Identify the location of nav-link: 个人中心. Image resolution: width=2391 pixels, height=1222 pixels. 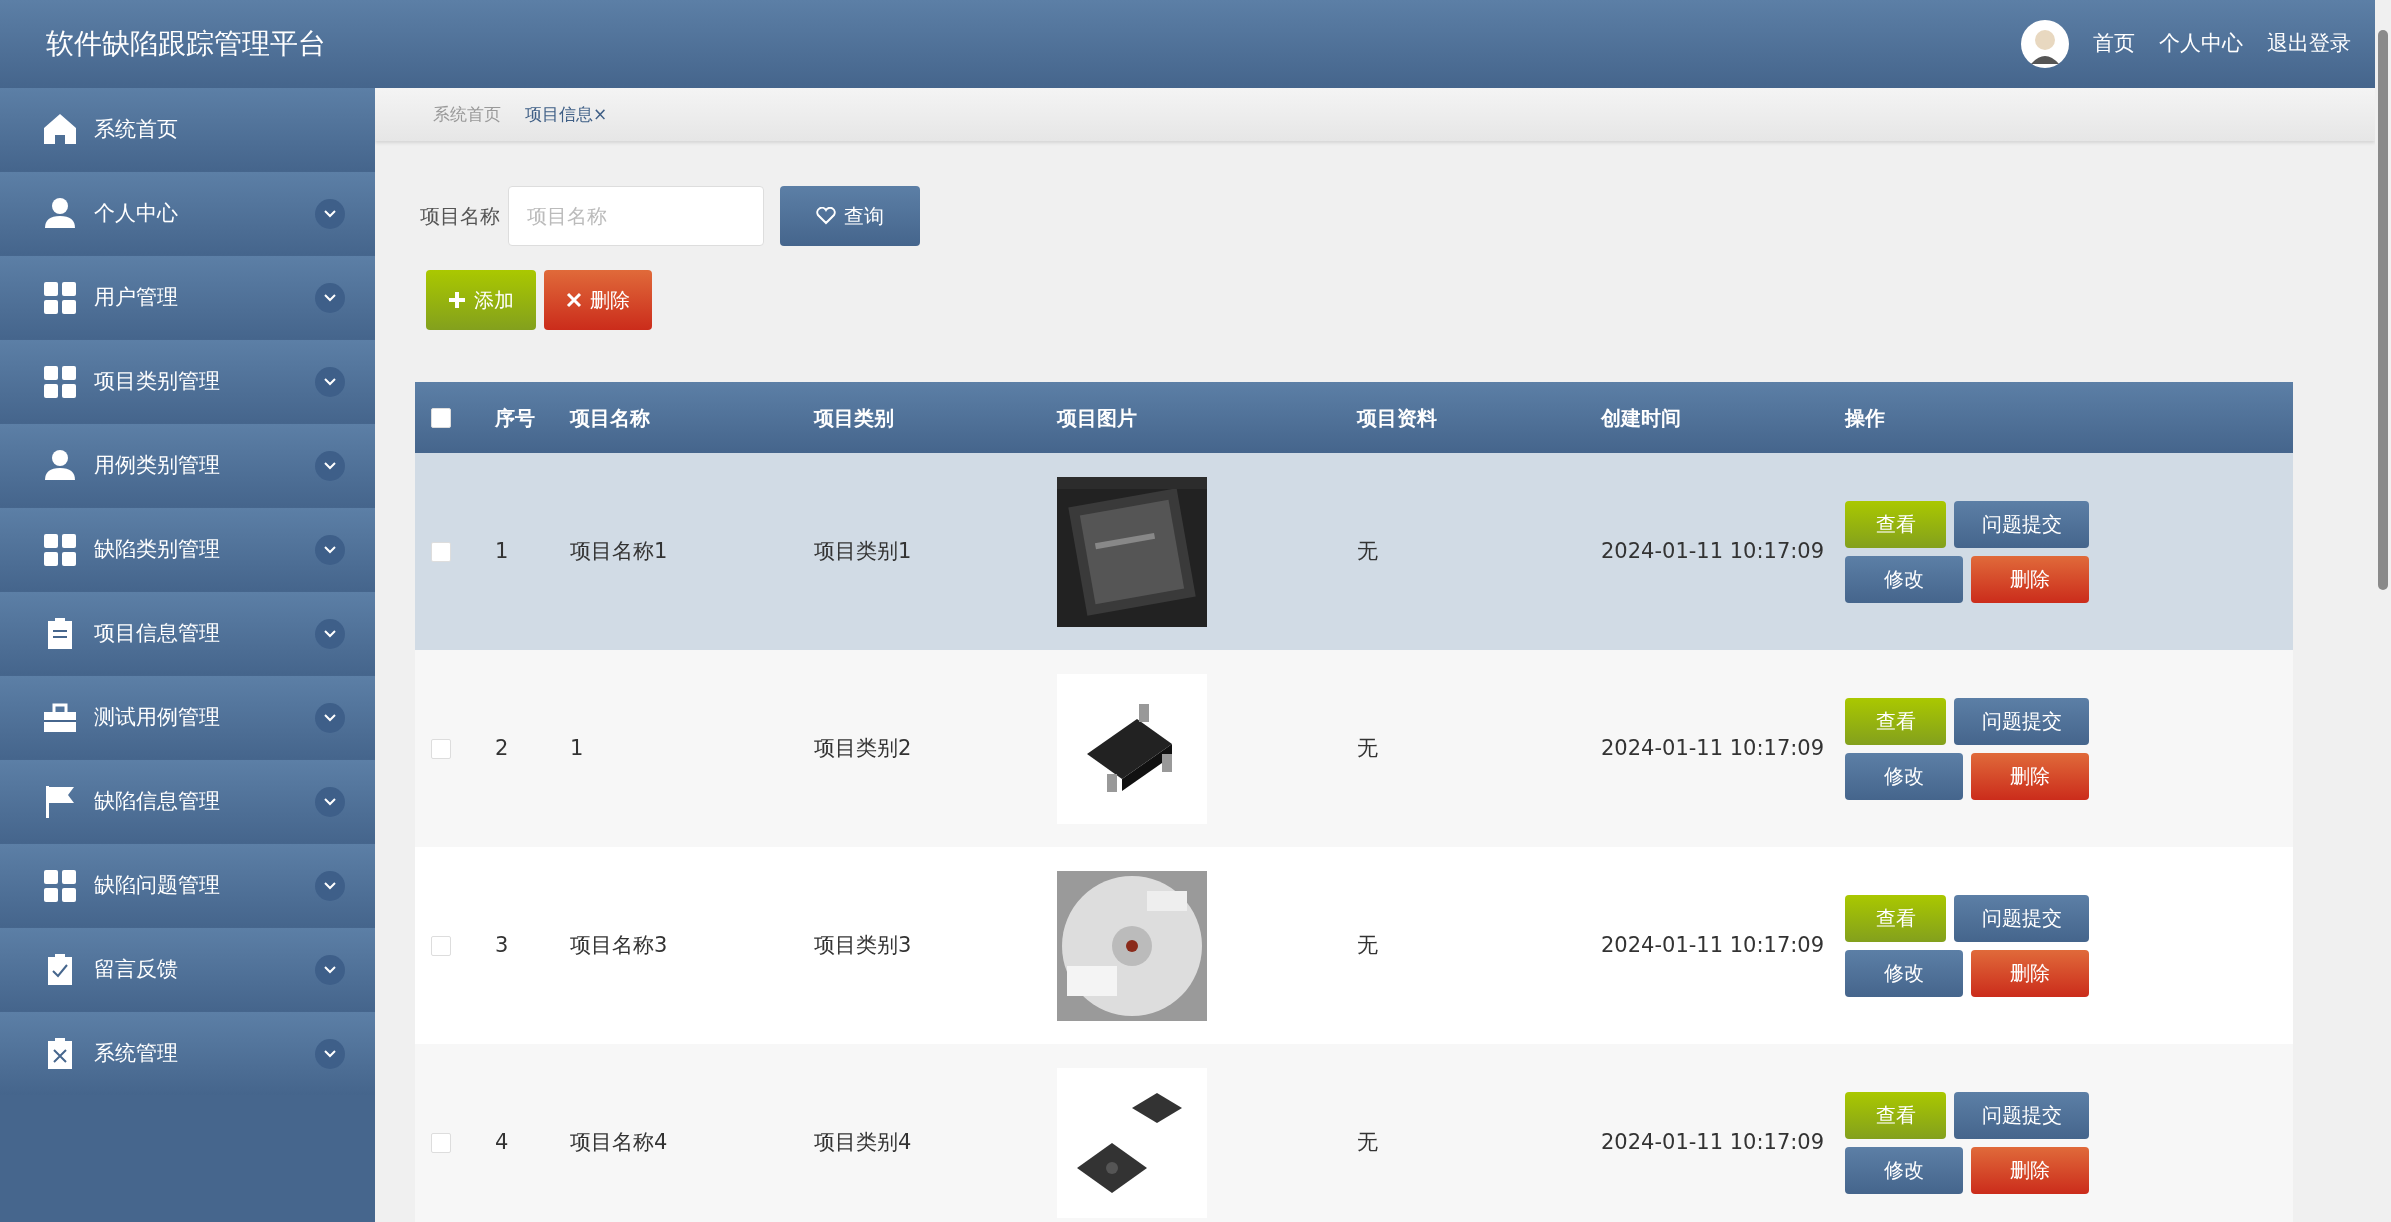
(2201, 44).